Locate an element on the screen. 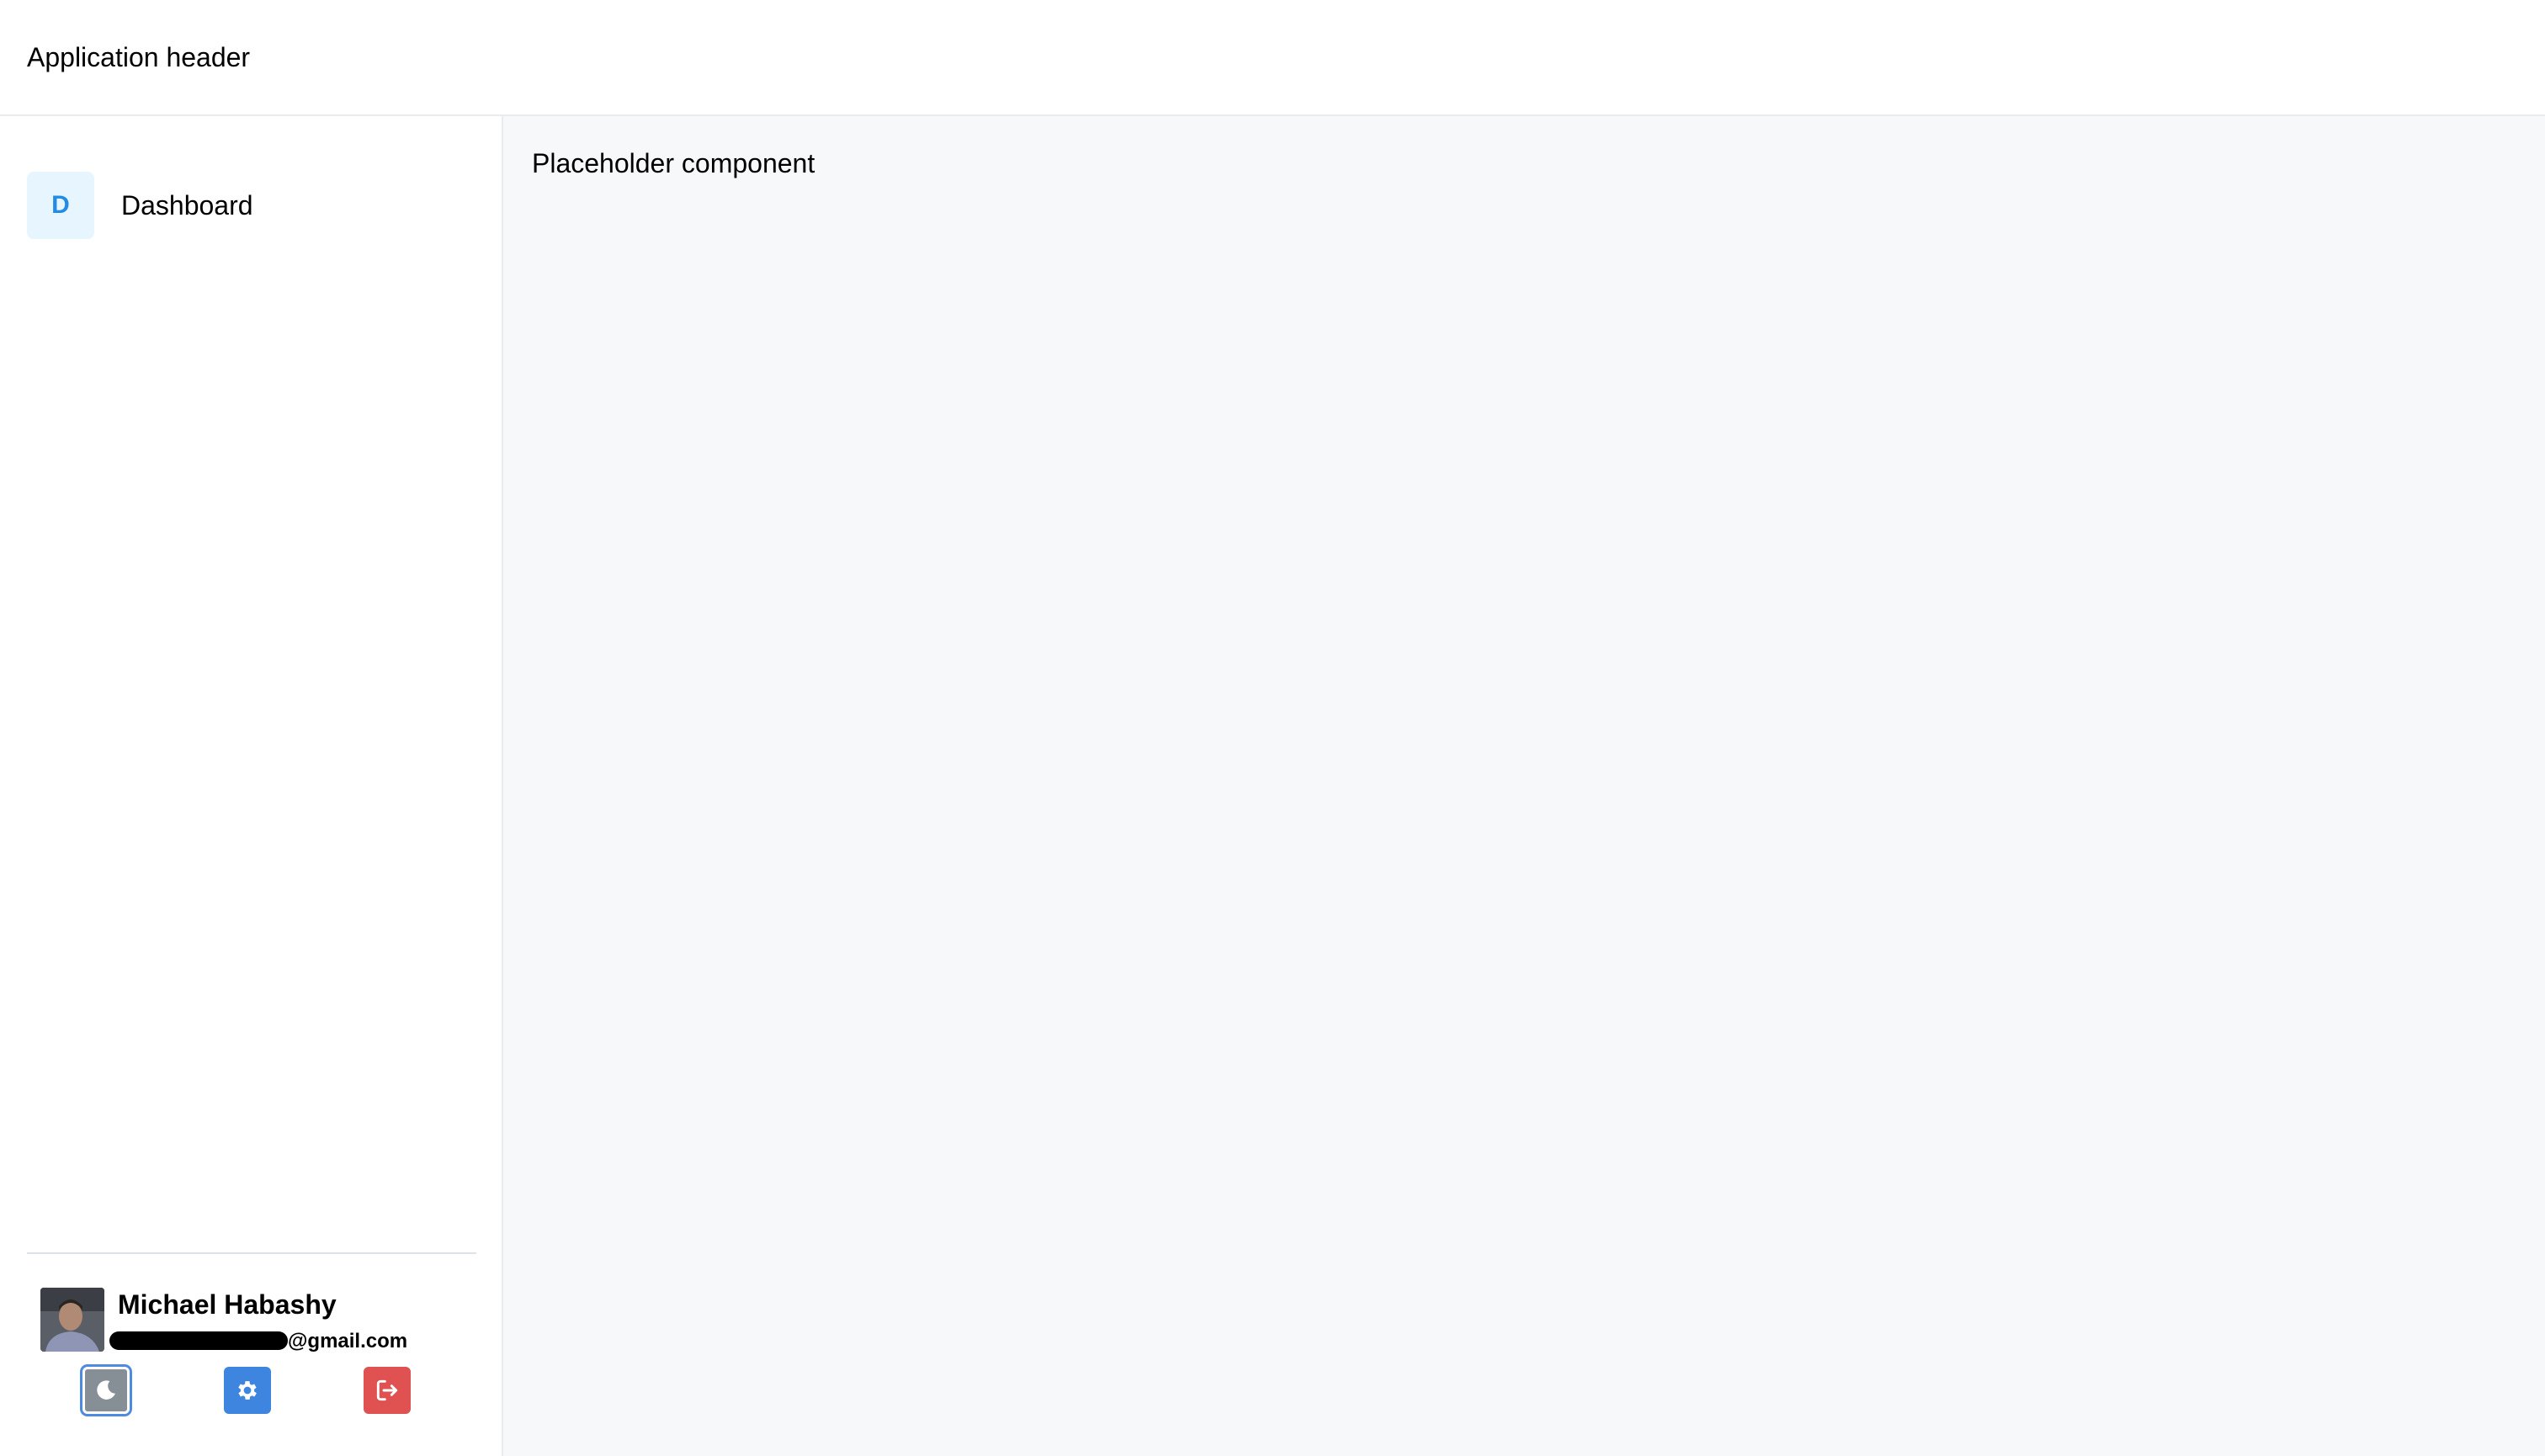  user-info: Michael Habashy @gmail.com is located at coordinates (258, 1321).